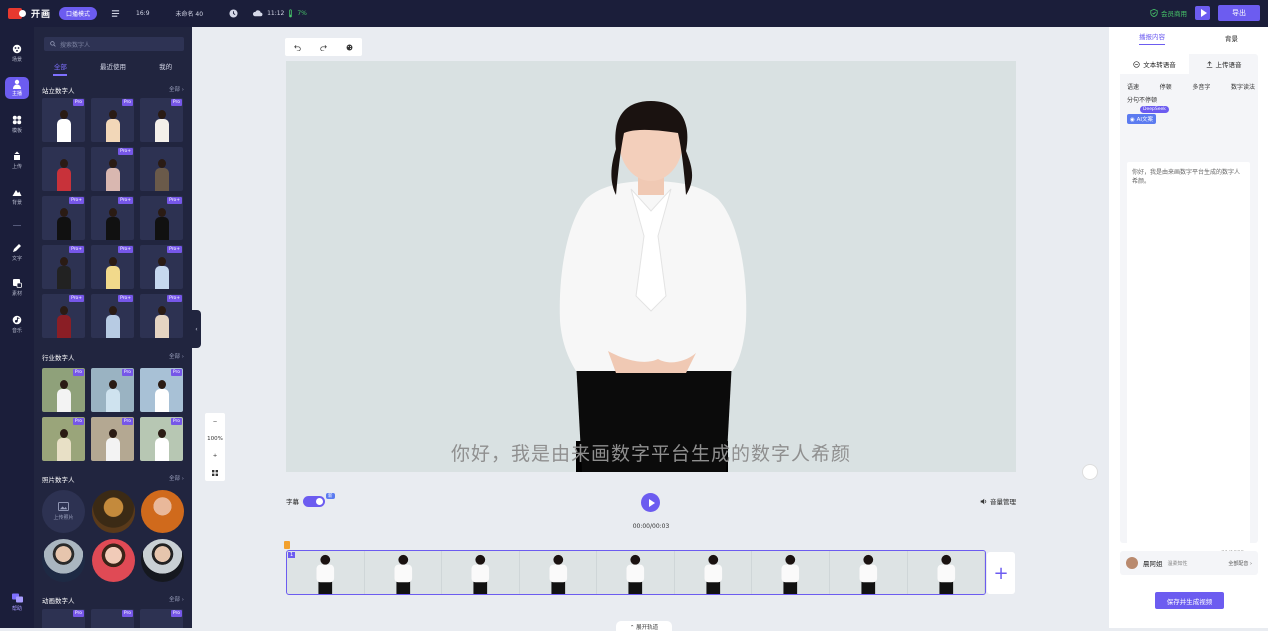 The image size is (1268, 631). What do you see at coordinates (215, 472) in the screenshot?
I see `grid-view-icon` at bounding box center [215, 472].